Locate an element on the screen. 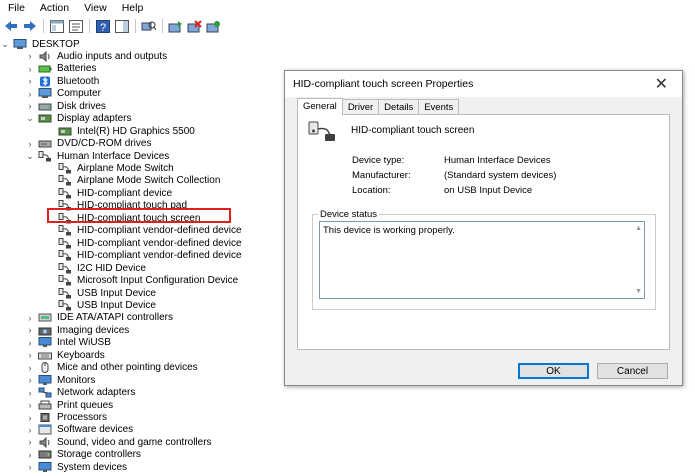 The image size is (695, 476). menu-help: Help is located at coordinates (132, 8).